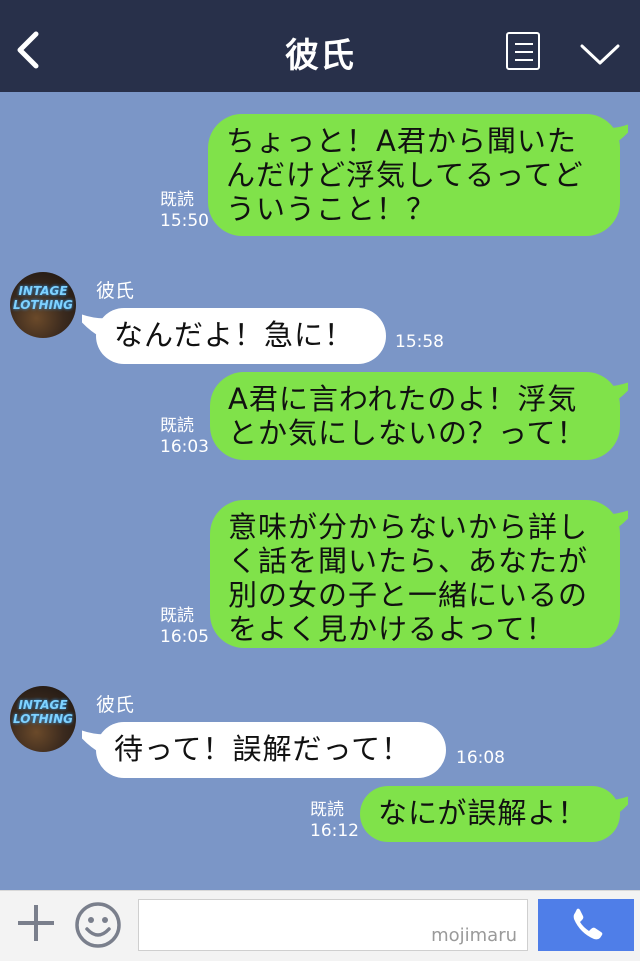  What do you see at coordinates (184, 210) in the screenshot?
I see `read-receipt: 既読 15:50` at bounding box center [184, 210].